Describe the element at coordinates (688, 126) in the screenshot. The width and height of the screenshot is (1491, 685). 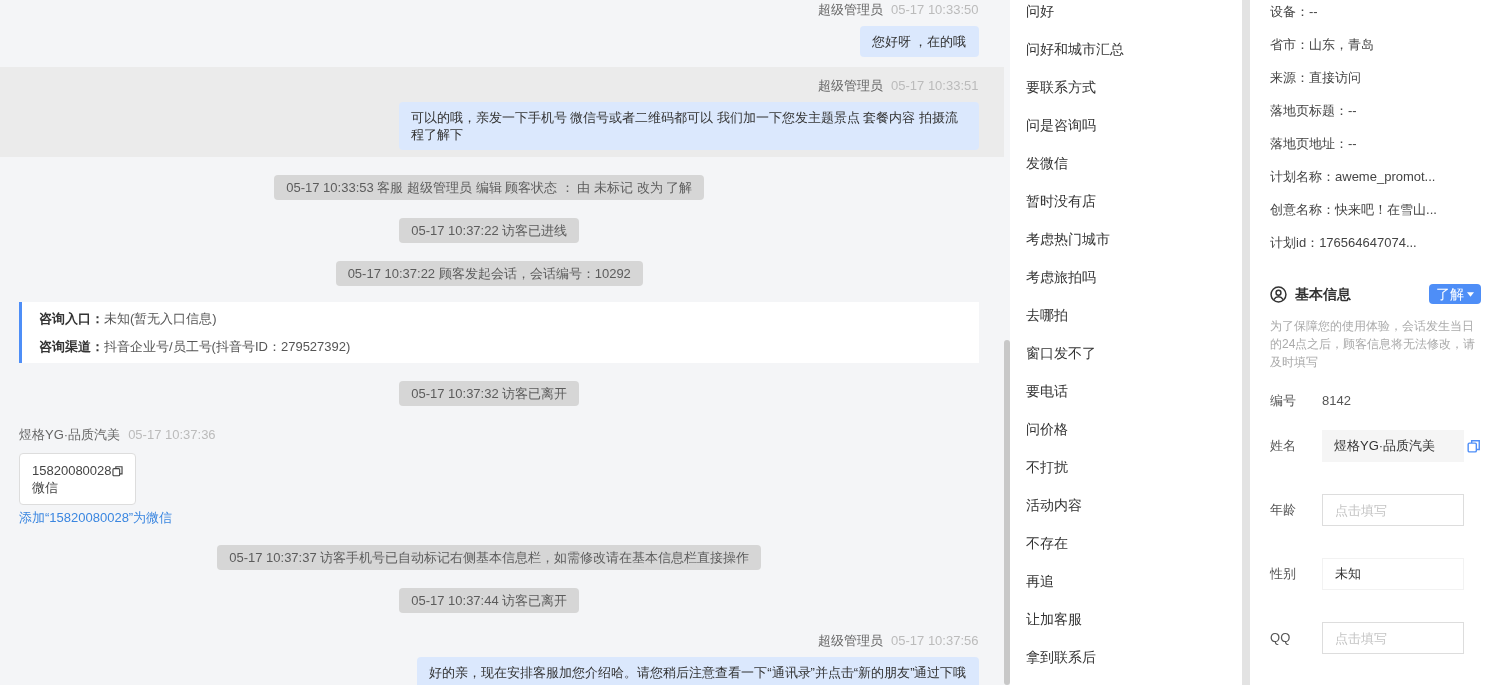
I see `message-bubble: 可以的哦，亲发一下手机号 微信号或者二维码都可以 我们加一下您发主题景点 套餐内容 拍摄流程了解下` at that location.